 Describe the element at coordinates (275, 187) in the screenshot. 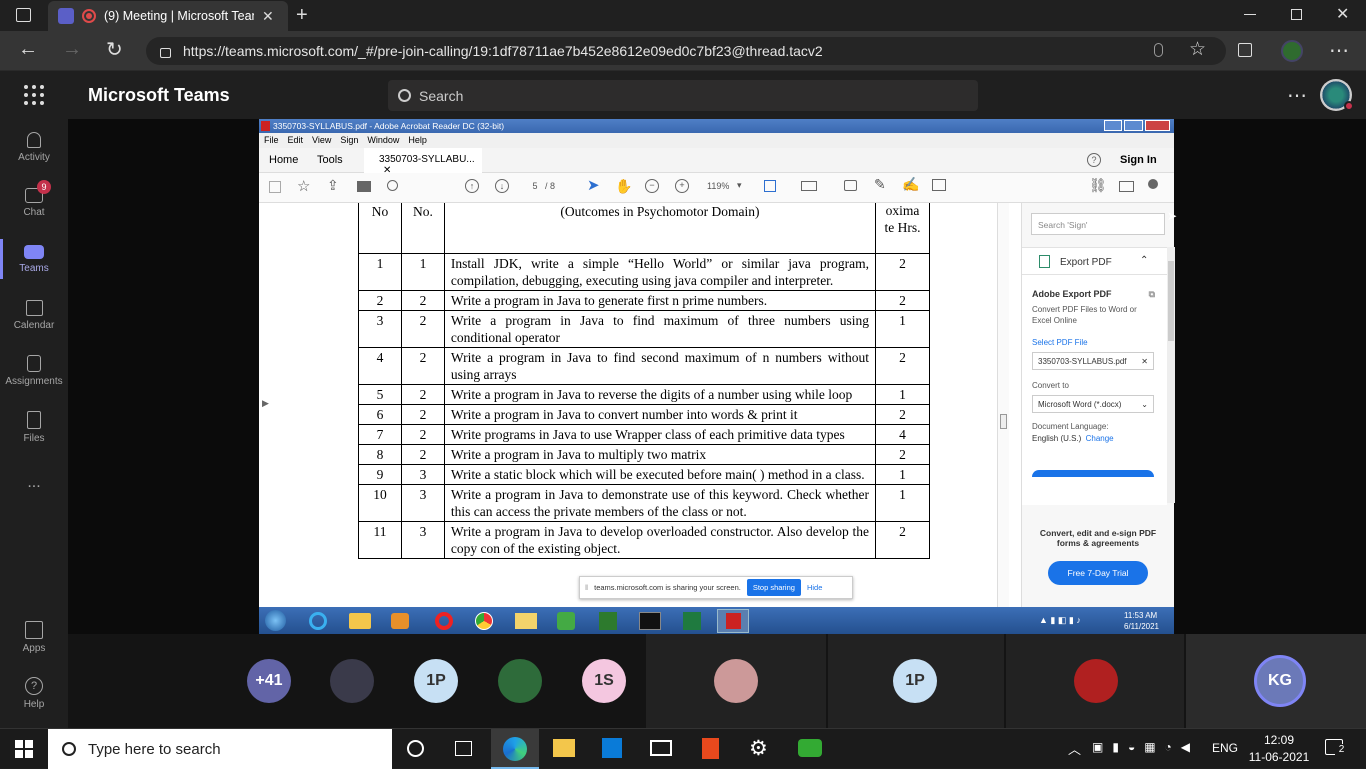

I see `save-icon` at that location.